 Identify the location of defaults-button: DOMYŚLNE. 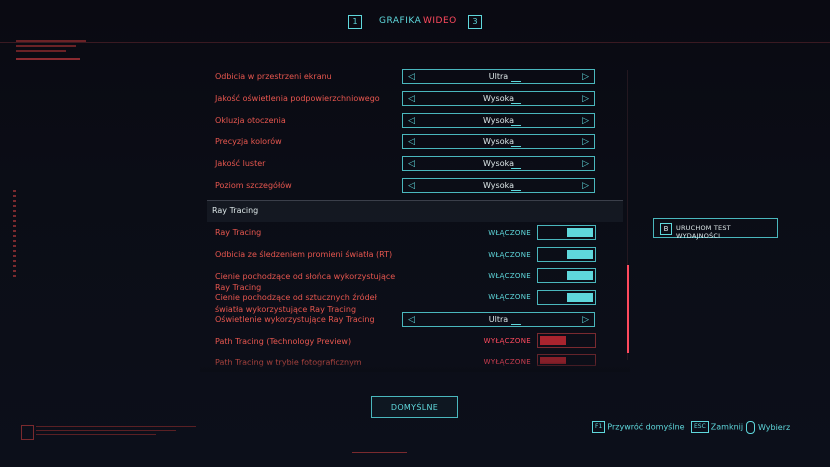
(414, 407).